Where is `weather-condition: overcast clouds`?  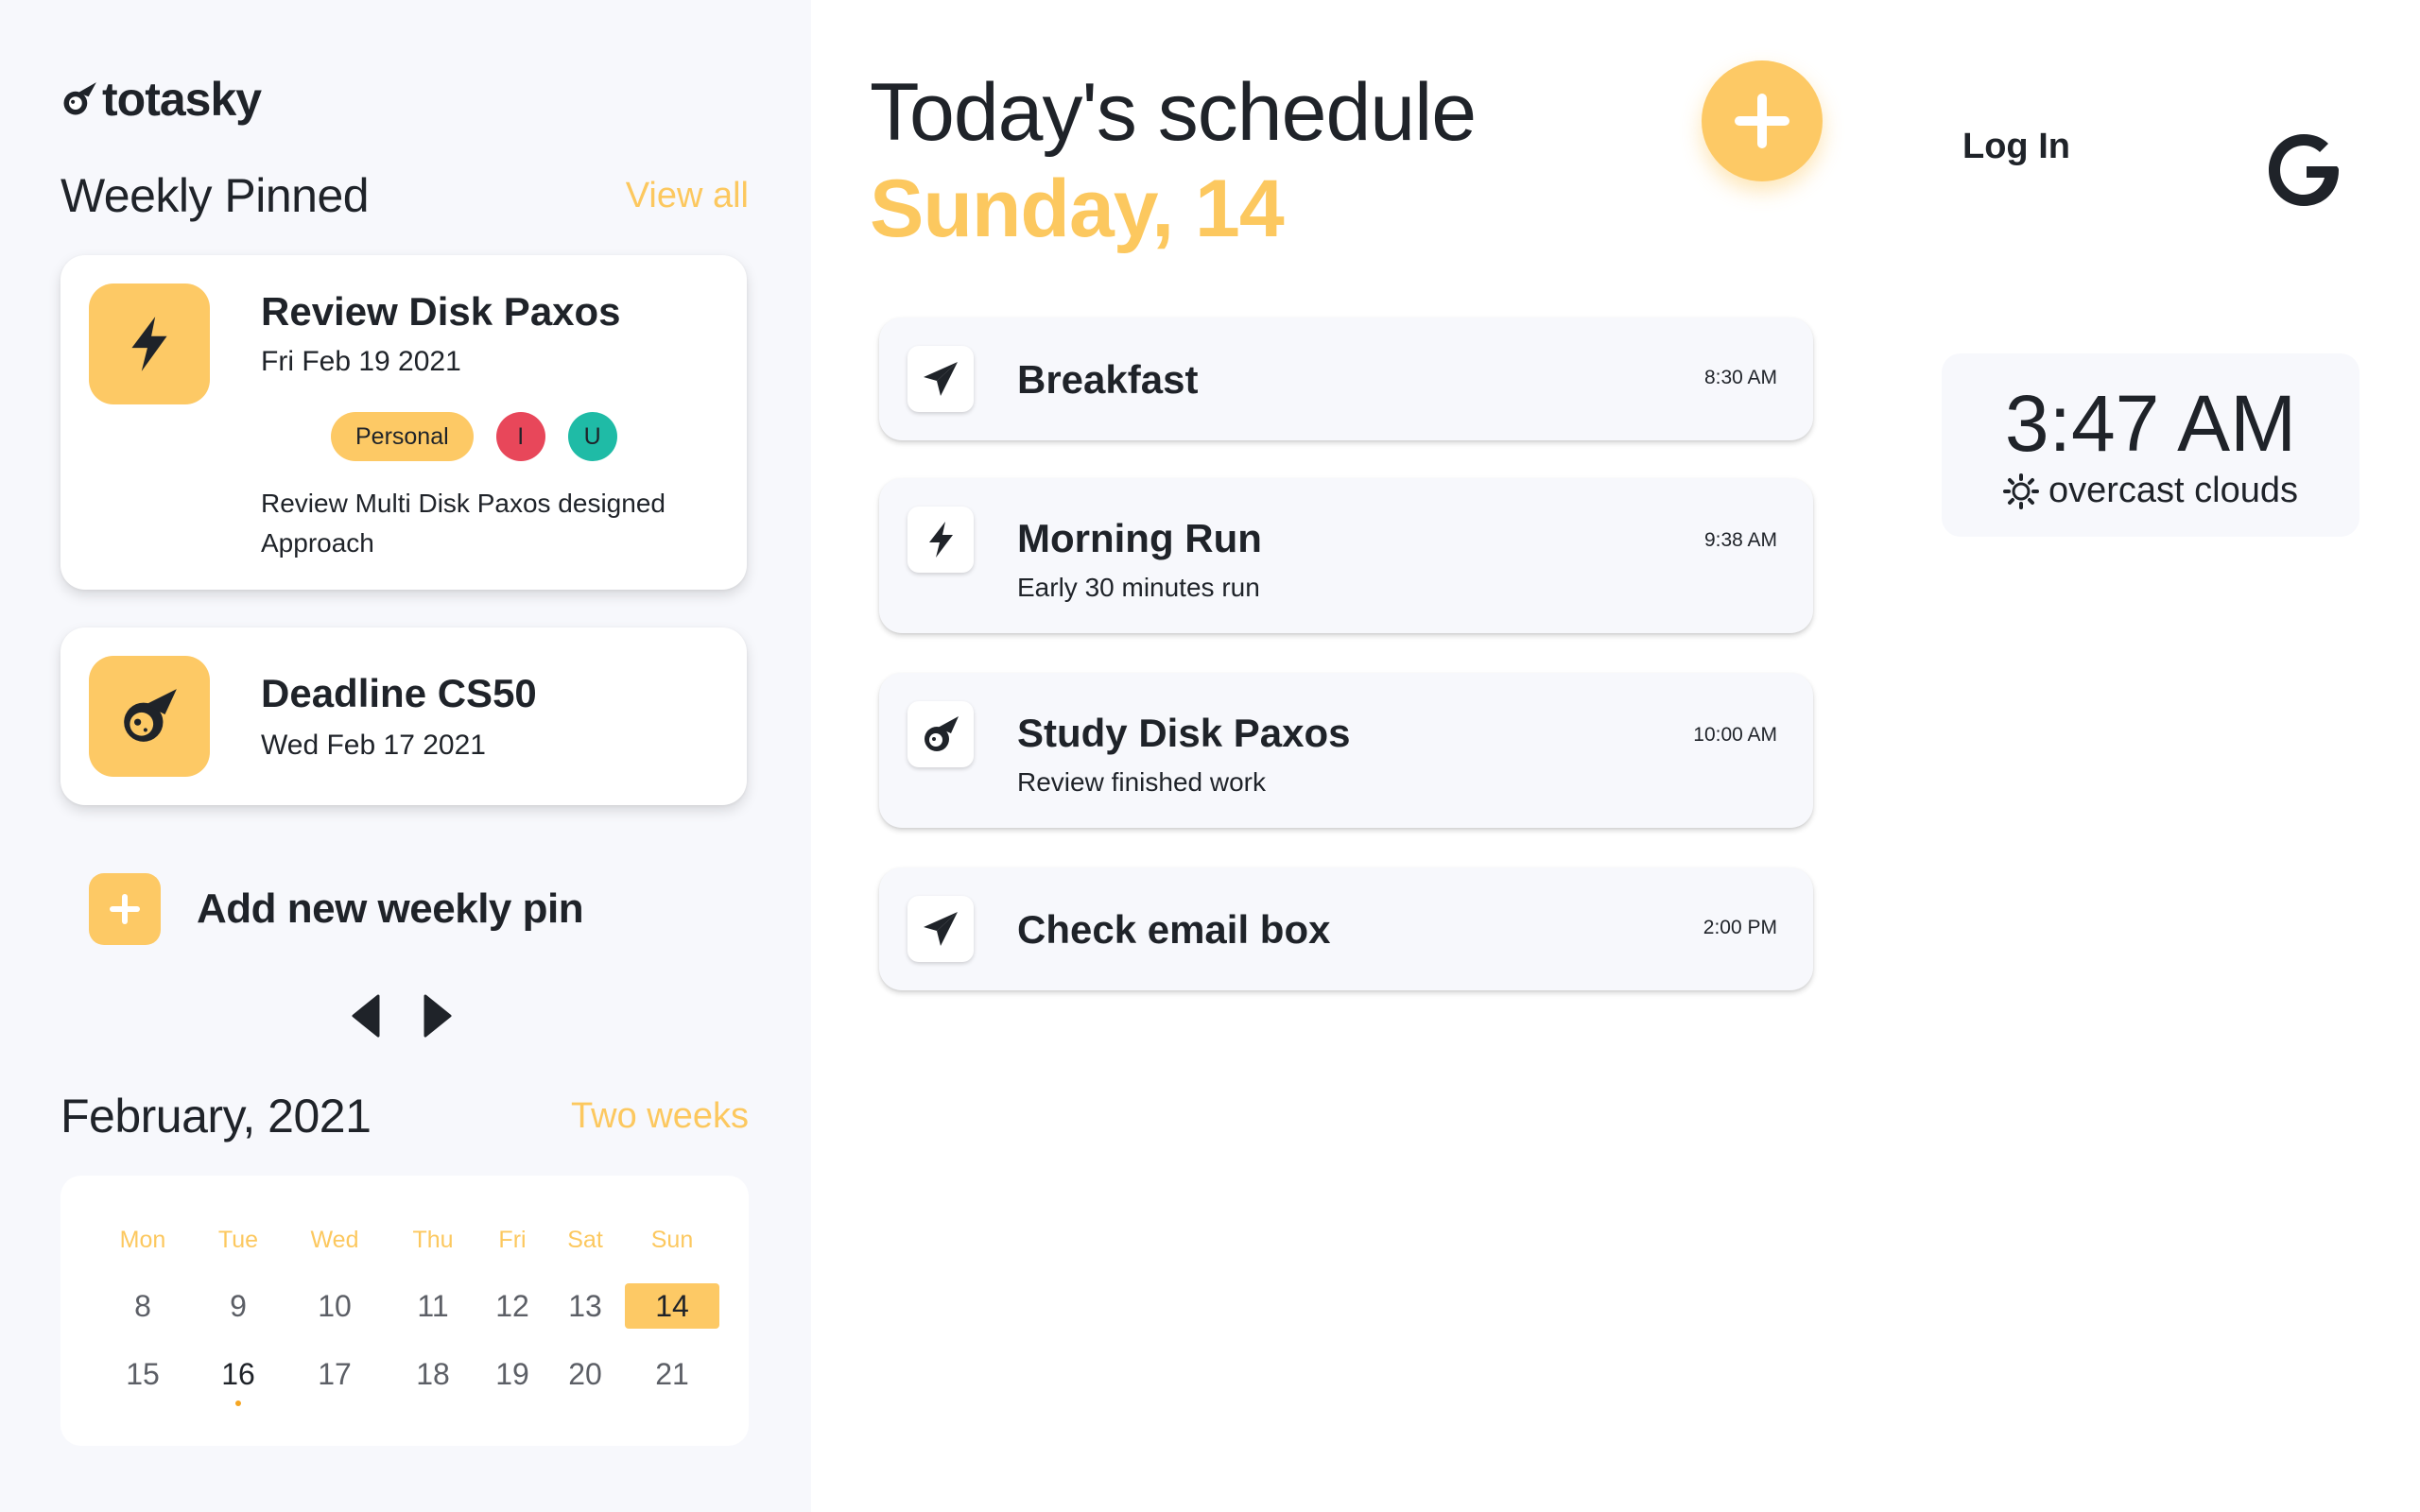
weather-condition: overcast clouds is located at coordinates (2151, 491).